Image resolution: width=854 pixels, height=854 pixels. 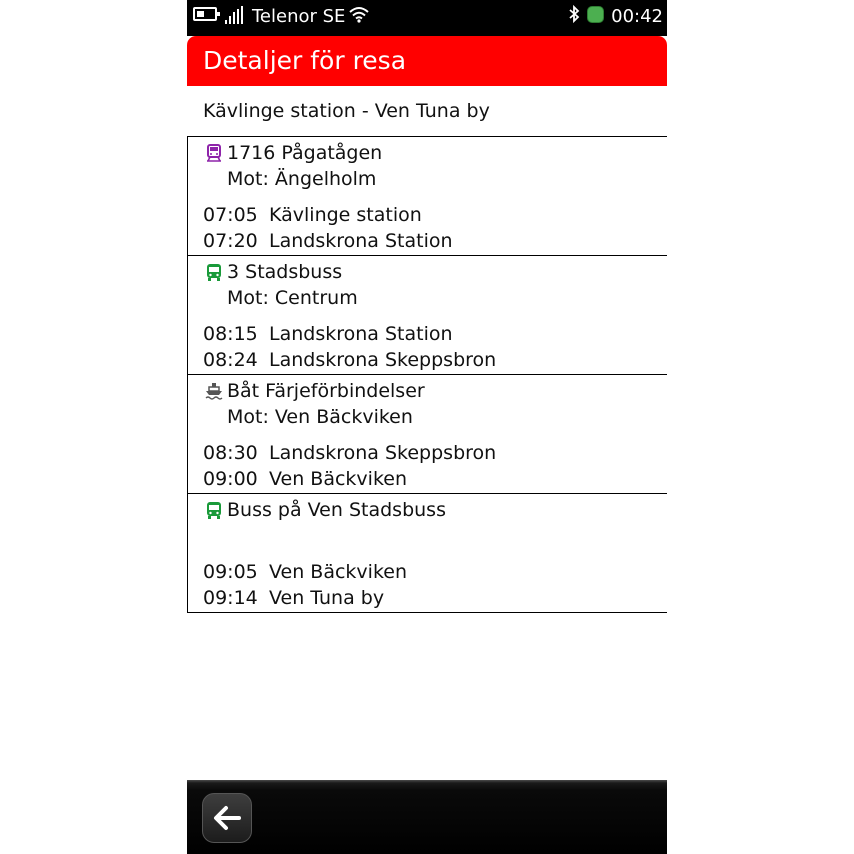 I want to click on leg-arrival: 07:20 Landskrona Station, so click(x=328, y=241).